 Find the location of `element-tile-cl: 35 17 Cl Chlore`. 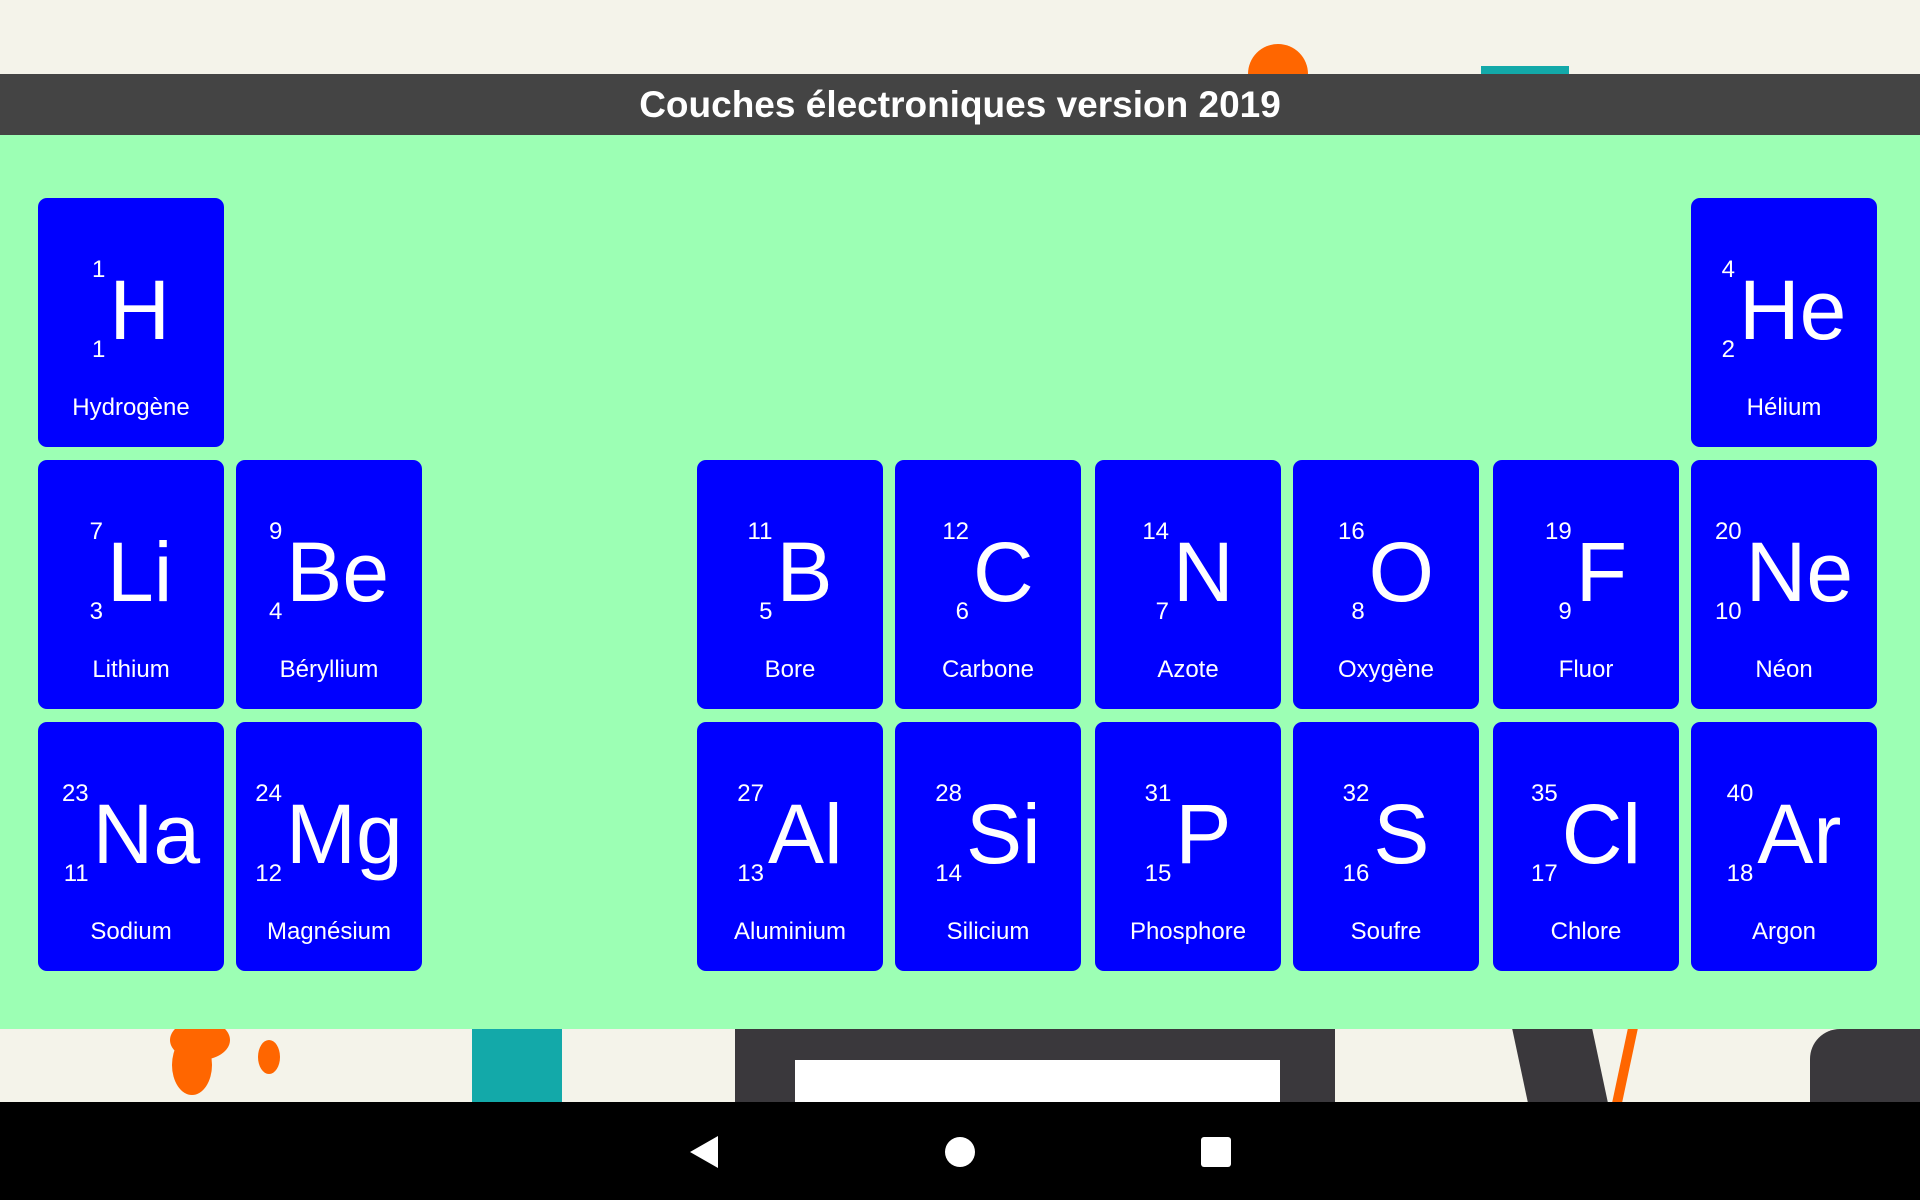

element-tile-cl: 35 17 Cl Chlore is located at coordinates (1586, 846).